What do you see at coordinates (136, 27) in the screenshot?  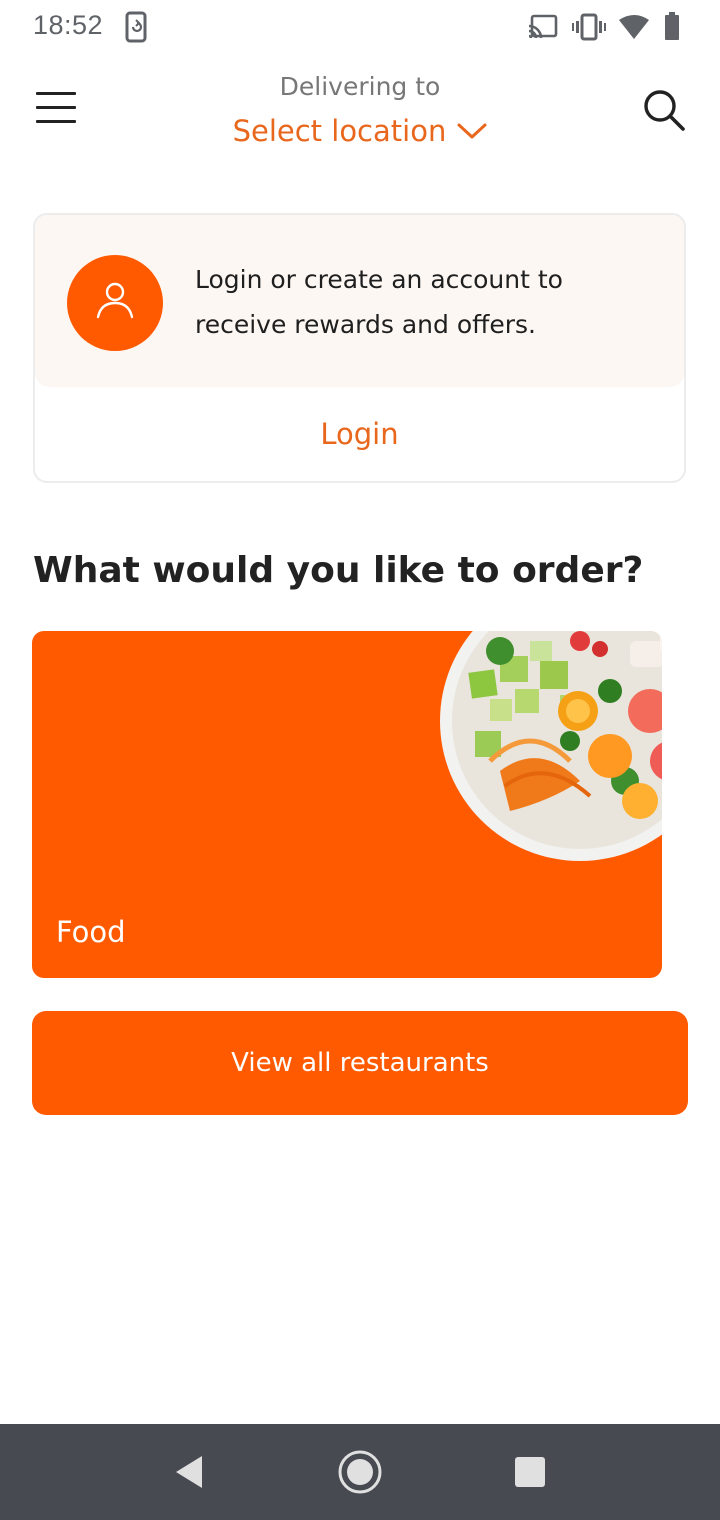 I see `screen-rotate-icon` at bounding box center [136, 27].